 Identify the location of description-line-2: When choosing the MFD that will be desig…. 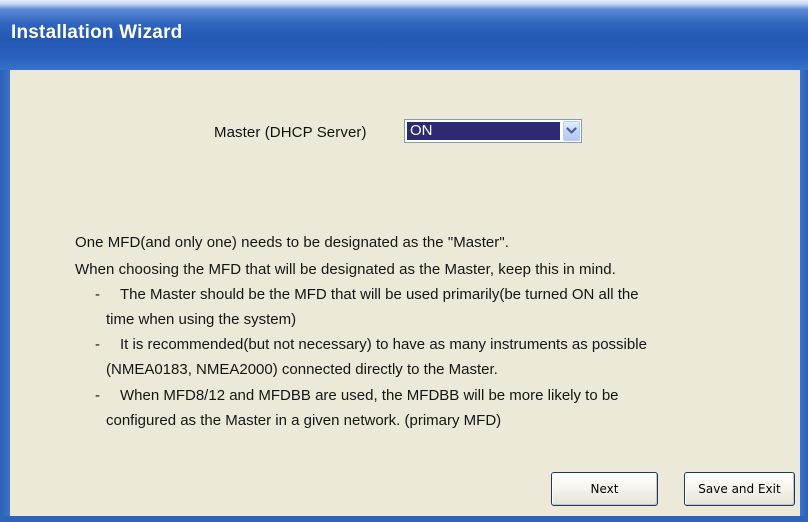
(345, 269).